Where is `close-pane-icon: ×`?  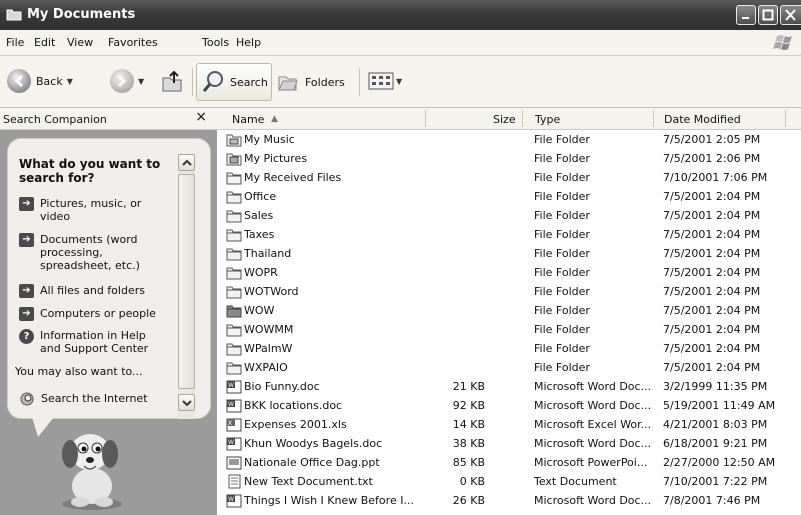
close-pane-icon: × is located at coordinates (201, 117).